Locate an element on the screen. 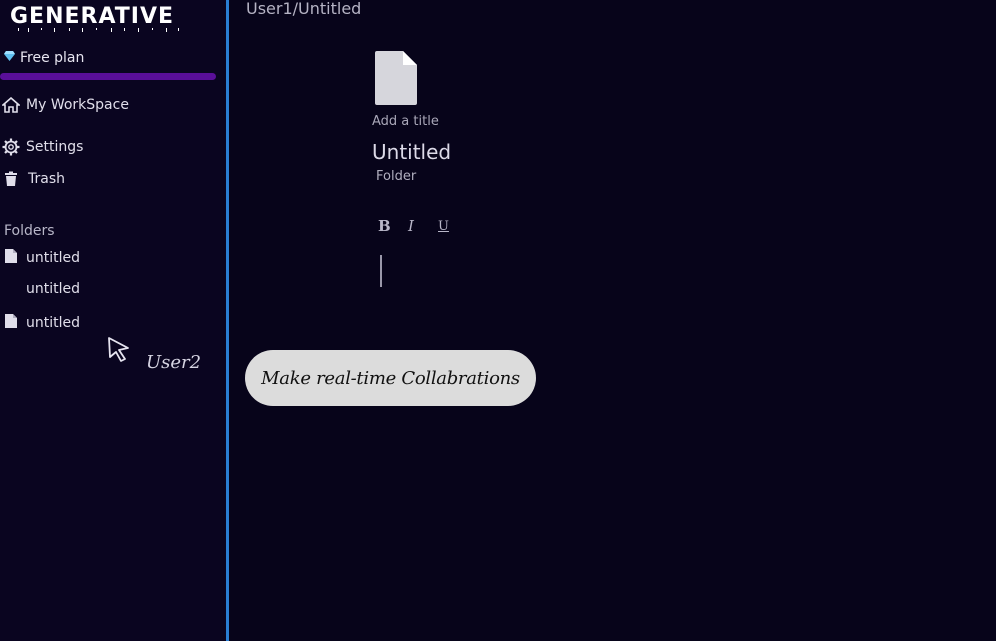  plan-indicator: Free plan is located at coordinates (43, 58).